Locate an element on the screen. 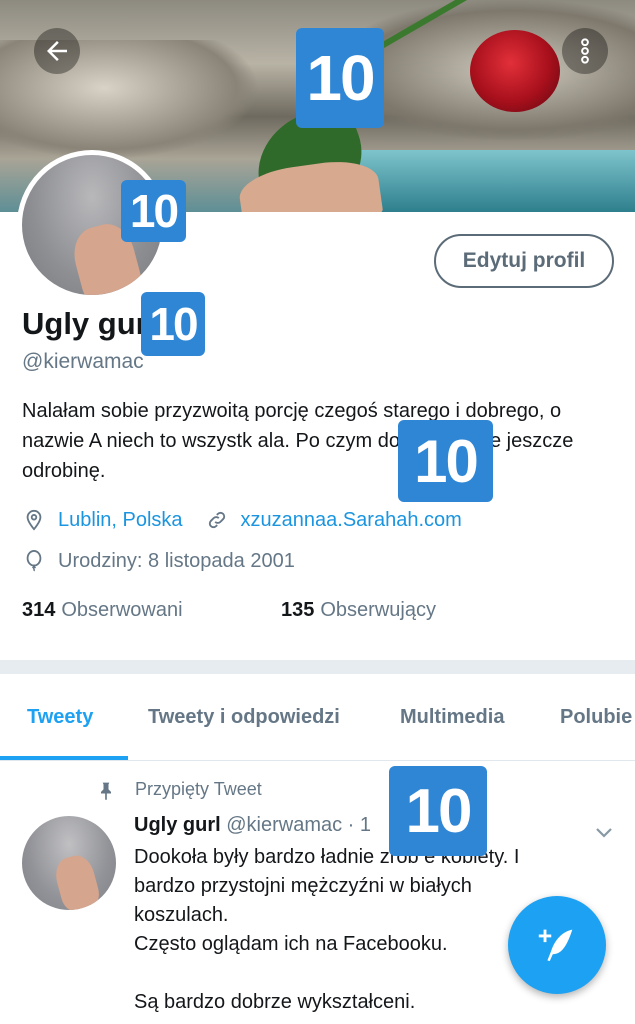  tab-tweets: Tweety is located at coordinates (60, 717).